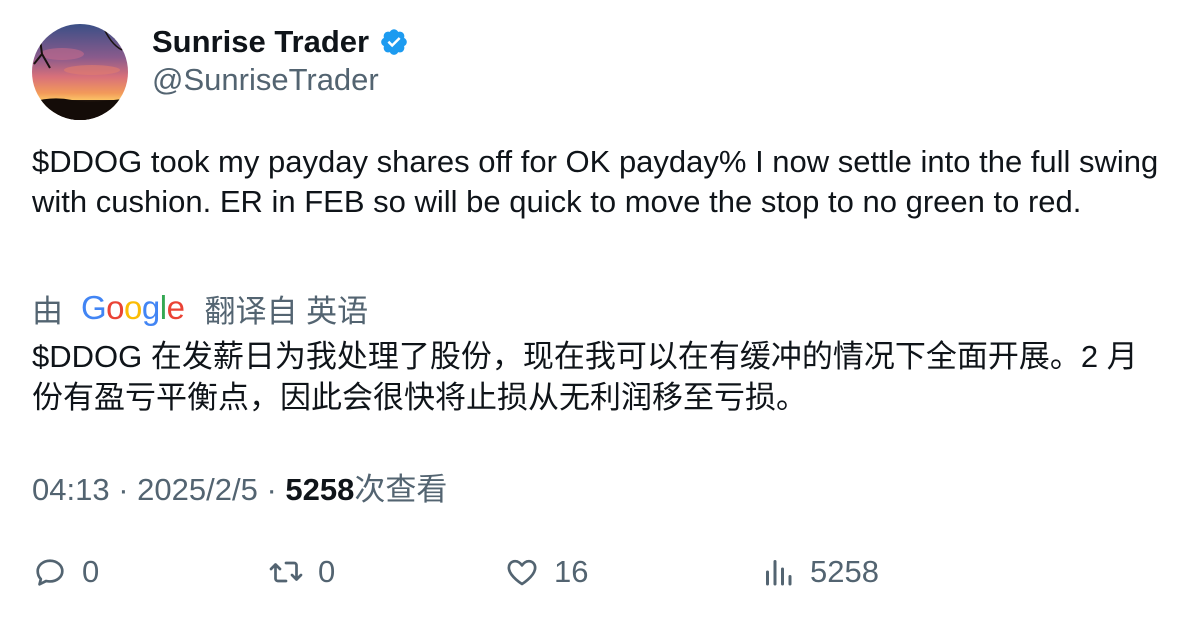  Describe the element at coordinates (327, 571) in the screenshot. I see `retweet-count: 0` at that location.